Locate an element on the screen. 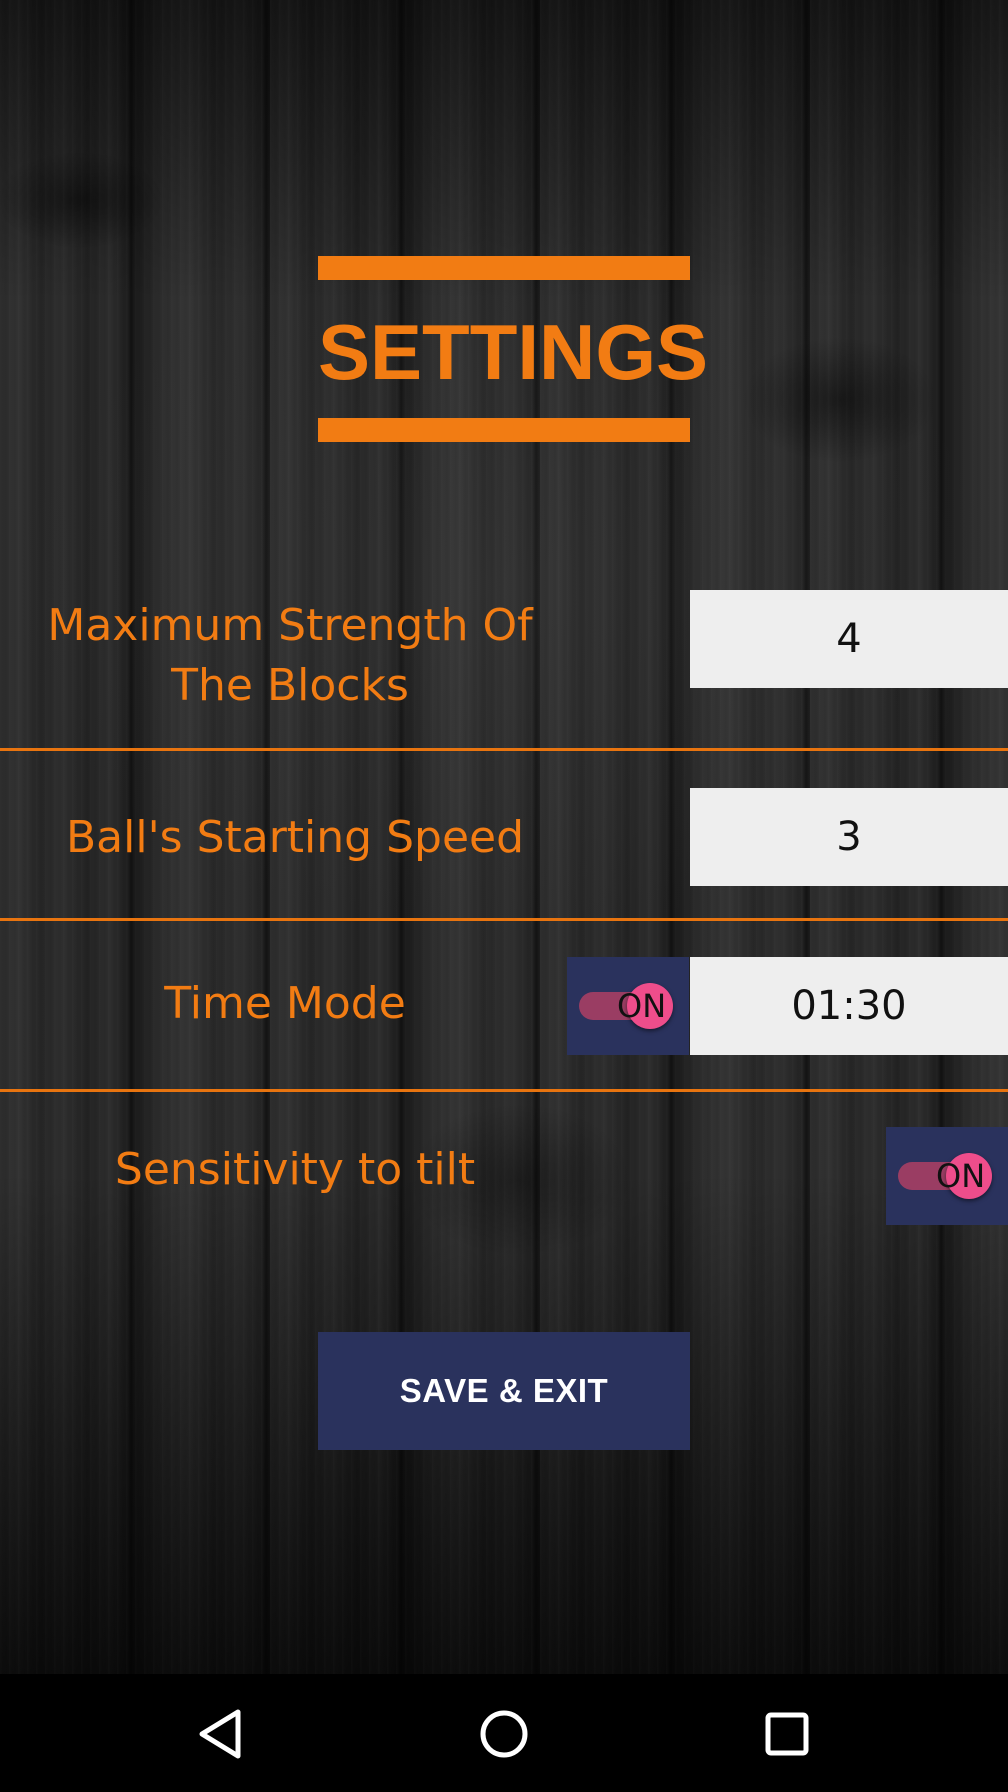 This screenshot has height=1792, width=1008. back-triangle-icon is located at coordinates (222, 1734).